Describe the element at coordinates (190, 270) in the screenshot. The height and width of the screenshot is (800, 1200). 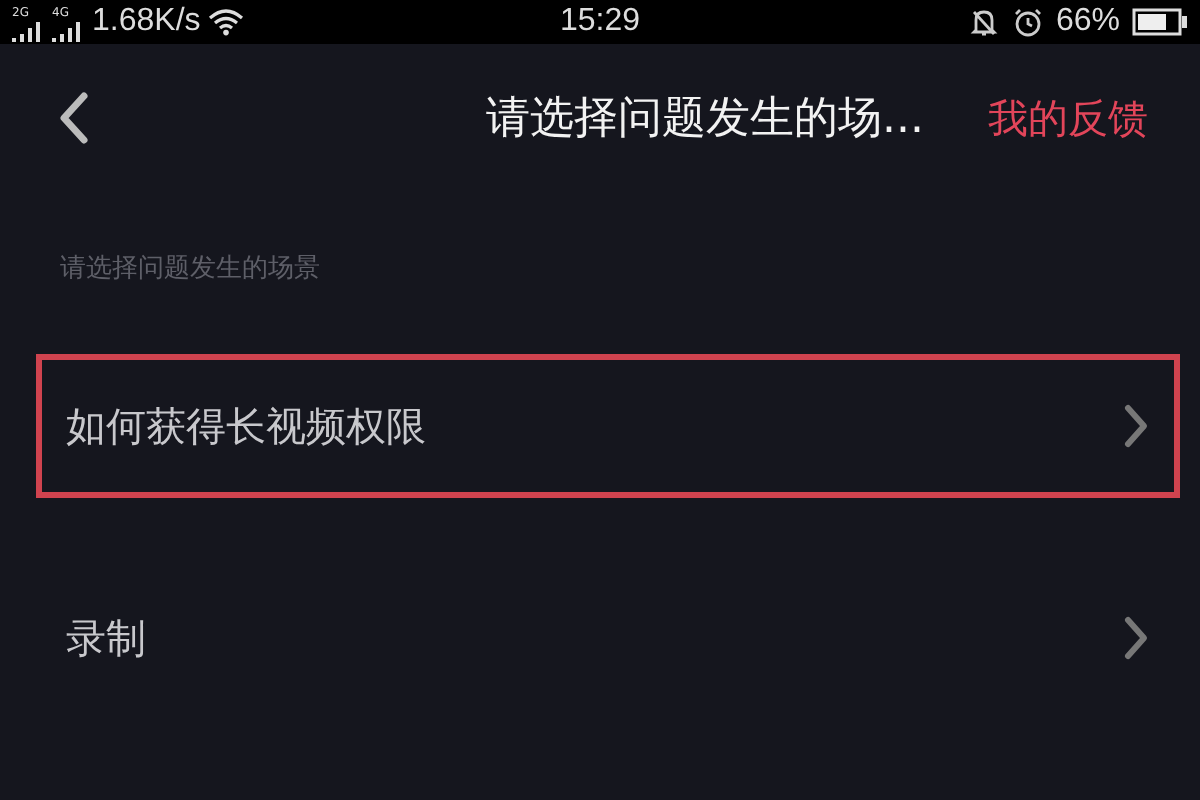
I see `section-header: 请选择问题发生的场景` at that location.